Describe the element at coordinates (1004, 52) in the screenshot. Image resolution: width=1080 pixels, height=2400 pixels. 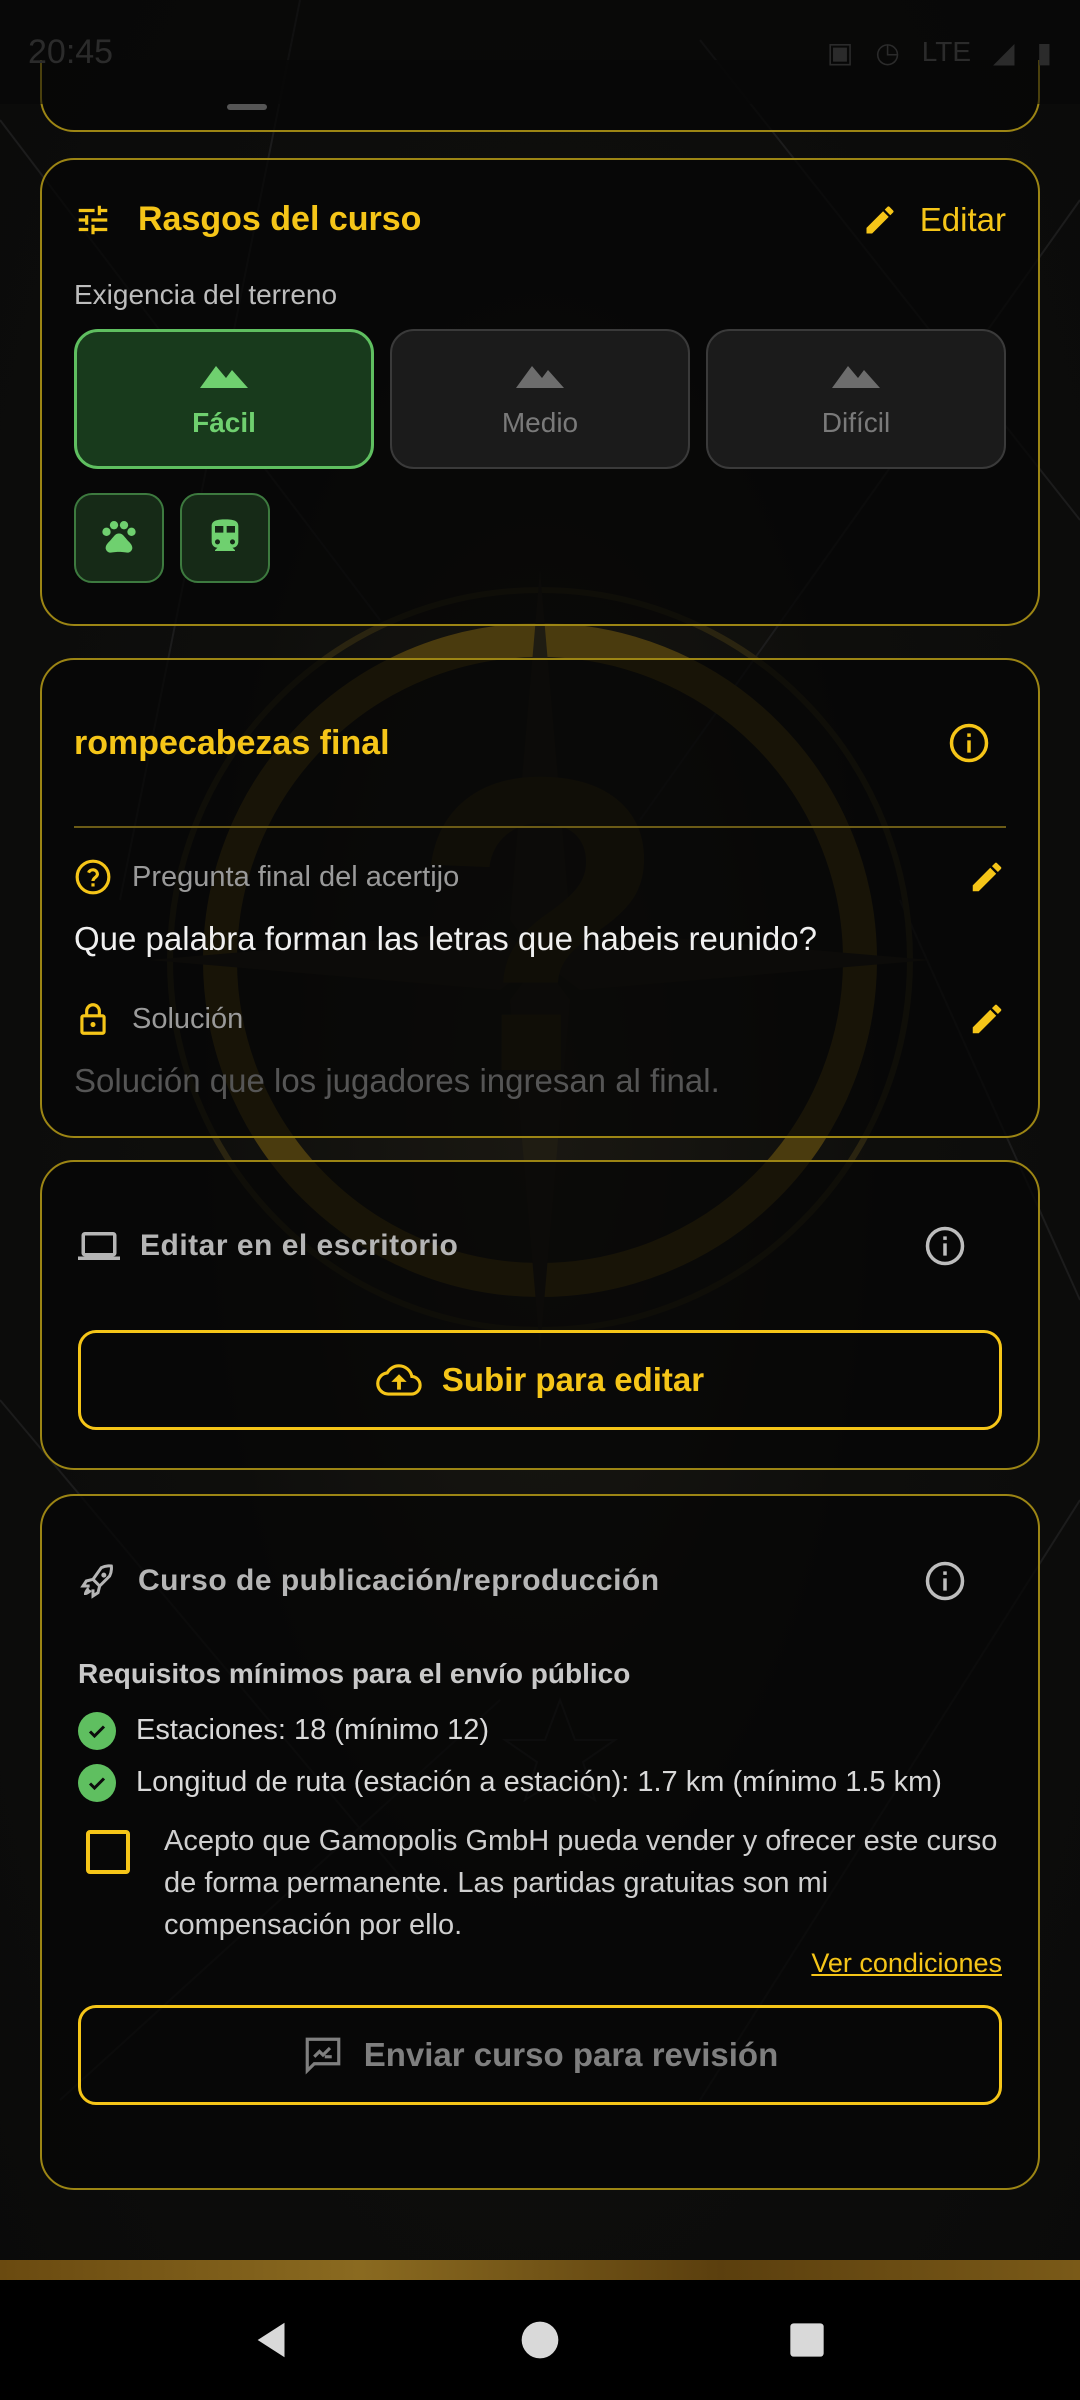
I see `signal-icon: ◢` at that location.